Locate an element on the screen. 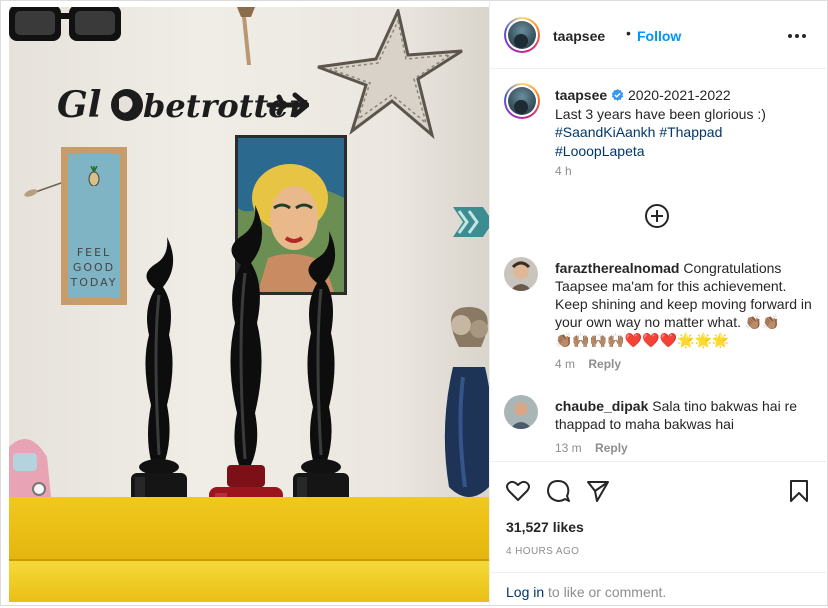  caption-username: taapsee is located at coordinates (581, 95).